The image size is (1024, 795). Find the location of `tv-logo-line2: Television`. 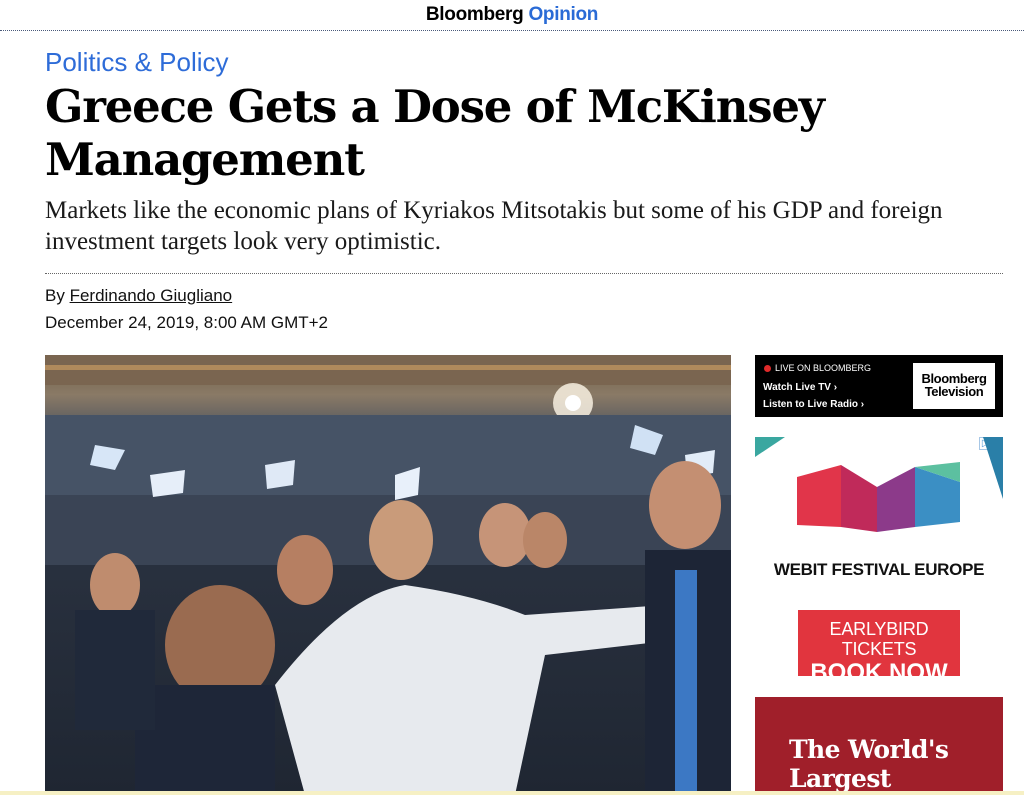

tv-logo-line2: Television is located at coordinates (954, 391).